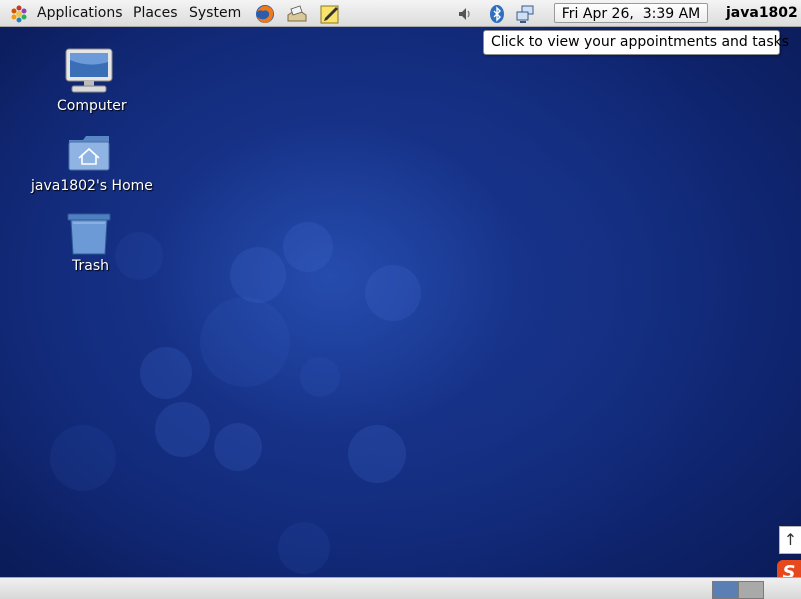  What do you see at coordinates (497, 14) in the screenshot?
I see `bluetooth-icon` at bounding box center [497, 14].